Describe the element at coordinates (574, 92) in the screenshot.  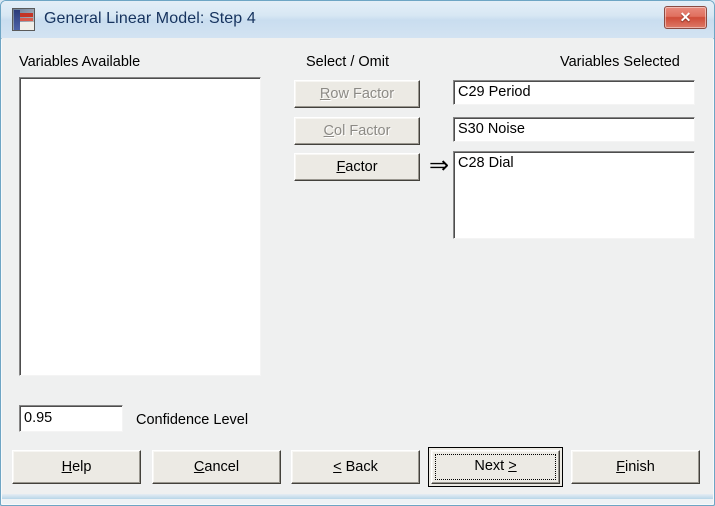
I see `row-factor-field: C29 Period` at that location.